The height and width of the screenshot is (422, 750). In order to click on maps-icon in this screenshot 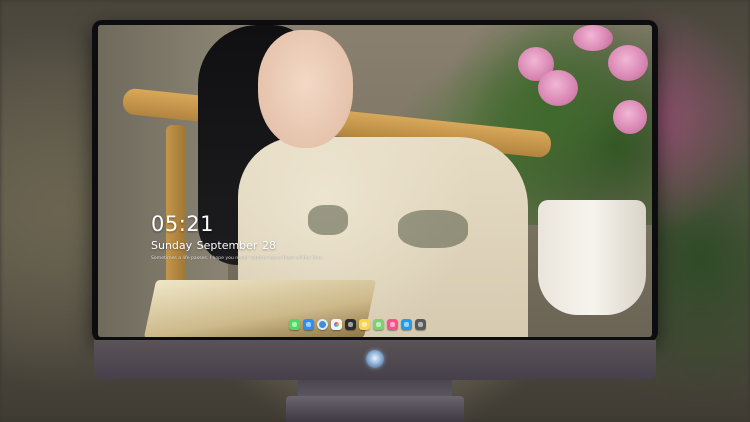, I will do `click(378, 324)`.